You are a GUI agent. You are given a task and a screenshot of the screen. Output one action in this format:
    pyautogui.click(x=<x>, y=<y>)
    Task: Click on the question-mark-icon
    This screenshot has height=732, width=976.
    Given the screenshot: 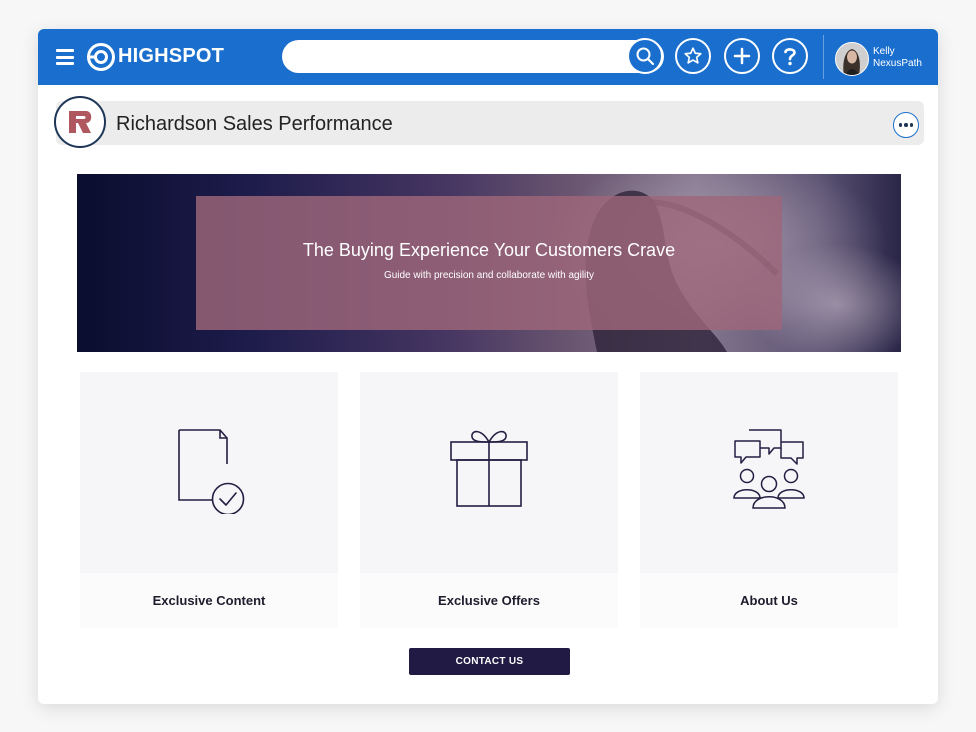 What is the action you would take?
    pyautogui.click(x=790, y=57)
    